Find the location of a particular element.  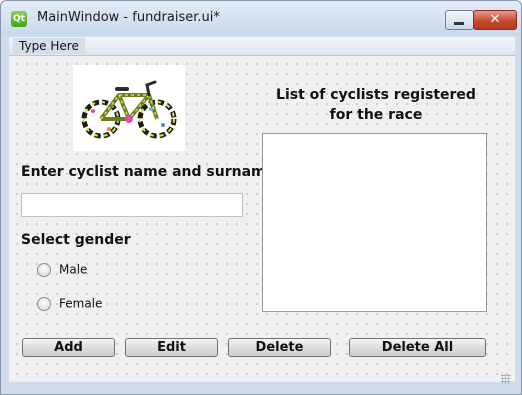

close-button: ✕ is located at coordinates (495, 20).